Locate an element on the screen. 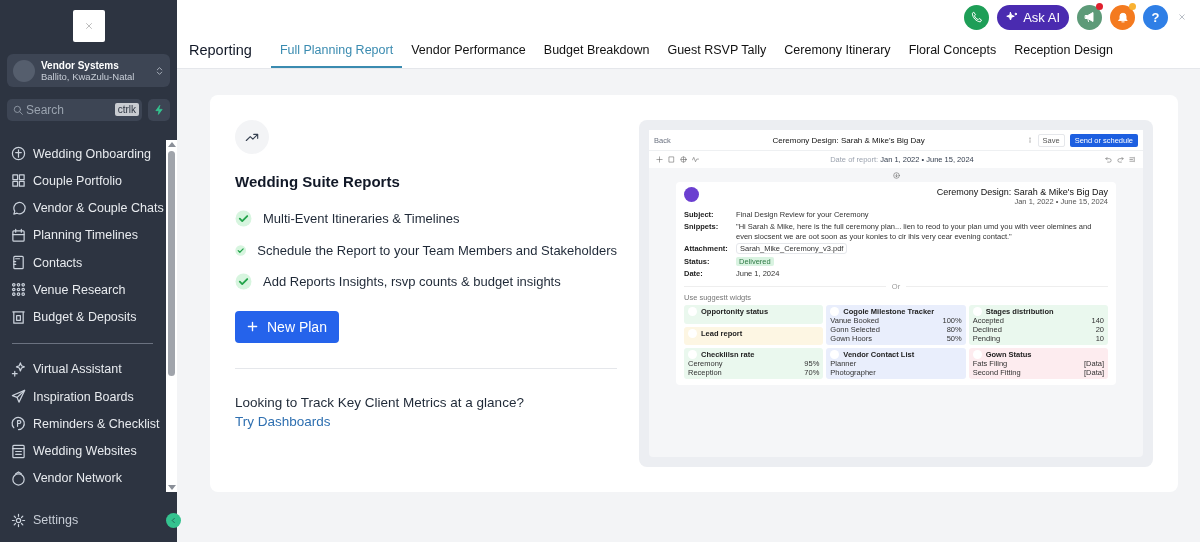 This screenshot has width=1200, height=542. preview-title: Ceremony Design: Sarah & Mike's Big Day is located at coordinates (848, 140).